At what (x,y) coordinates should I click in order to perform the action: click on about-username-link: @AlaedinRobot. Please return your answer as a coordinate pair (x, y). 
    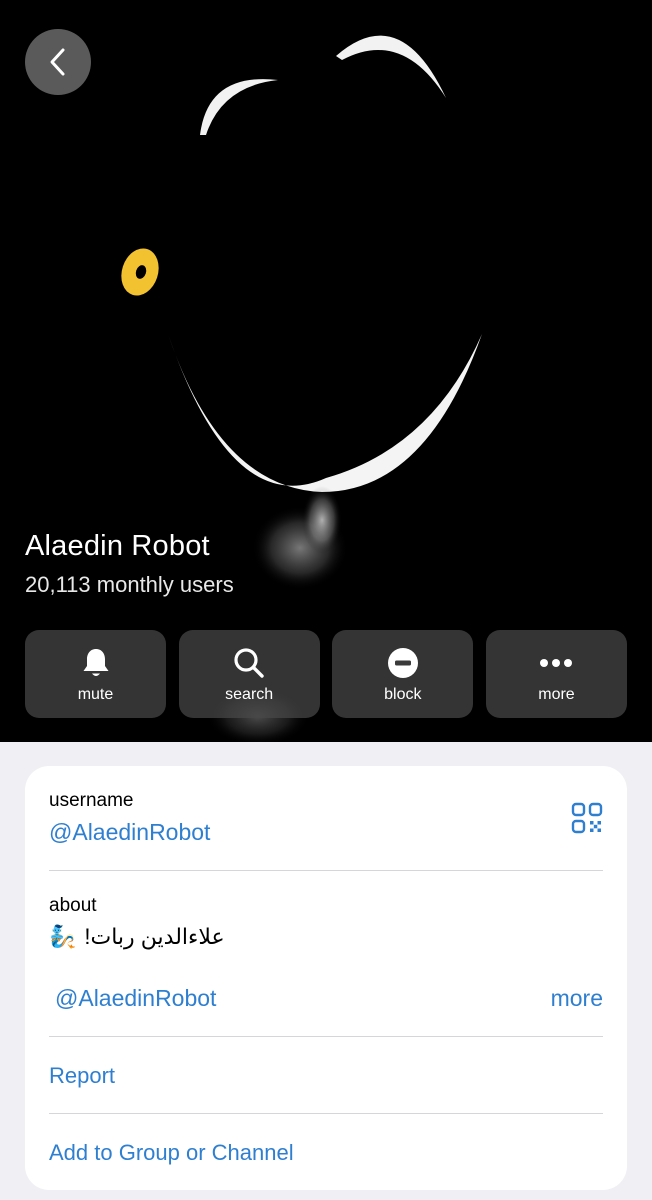
    Looking at the image, I should click on (135, 998).